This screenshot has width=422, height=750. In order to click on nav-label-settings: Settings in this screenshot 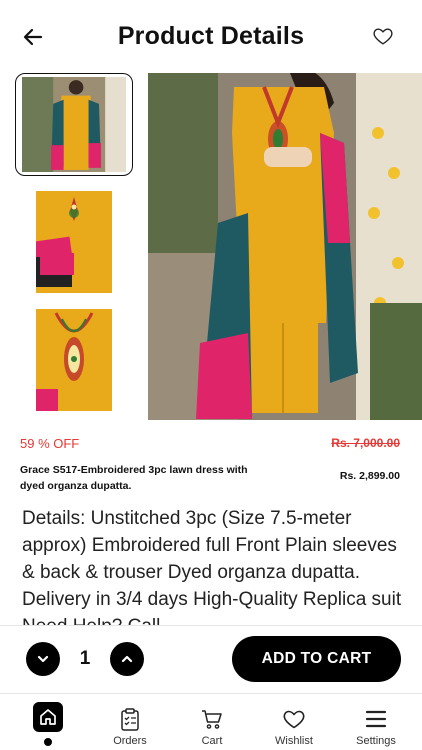, I will do `click(376, 741)`.